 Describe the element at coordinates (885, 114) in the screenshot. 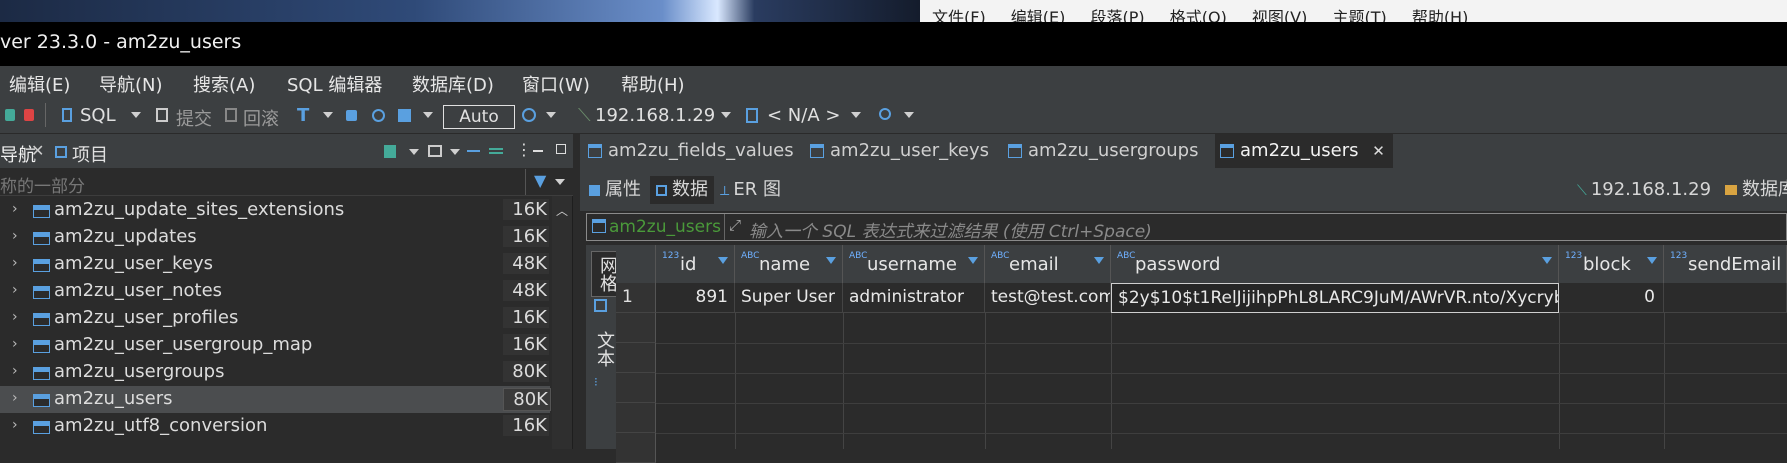

I see `search-icon` at that location.